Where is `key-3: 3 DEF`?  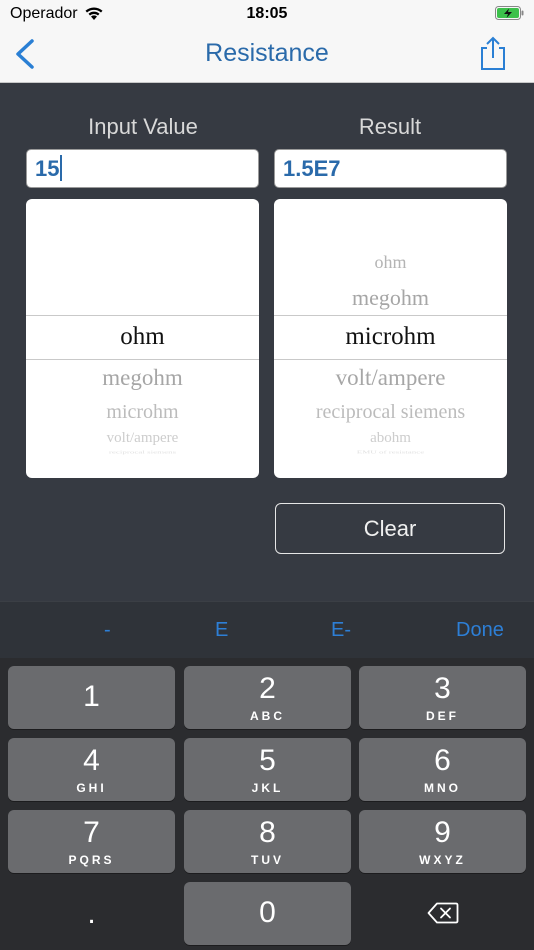
key-3: 3 DEF is located at coordinates (442, 697).